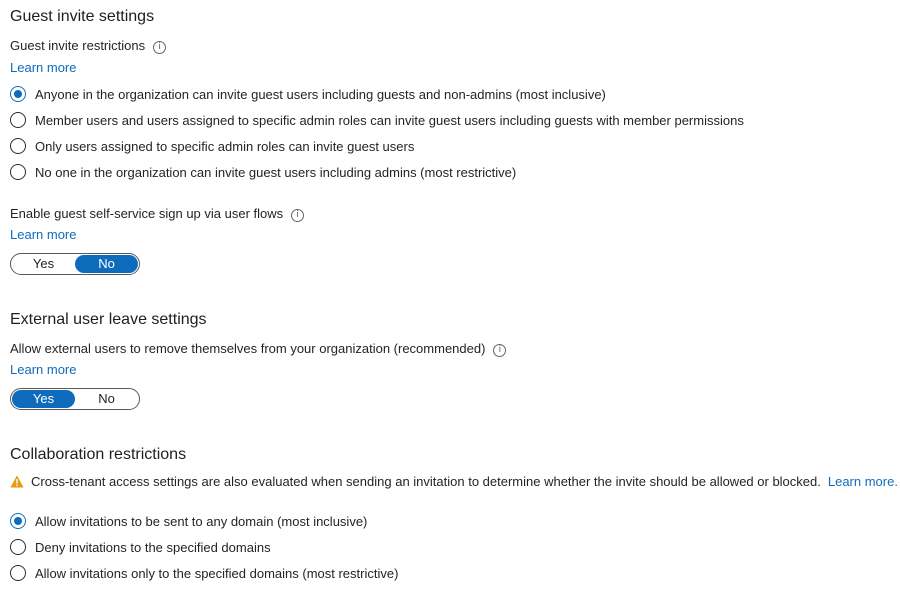  What do you see at coordinates (863, 481) in the screenshot?
I see `warning-learn-more-link: Learn more.` at bounding box center [863, 481].